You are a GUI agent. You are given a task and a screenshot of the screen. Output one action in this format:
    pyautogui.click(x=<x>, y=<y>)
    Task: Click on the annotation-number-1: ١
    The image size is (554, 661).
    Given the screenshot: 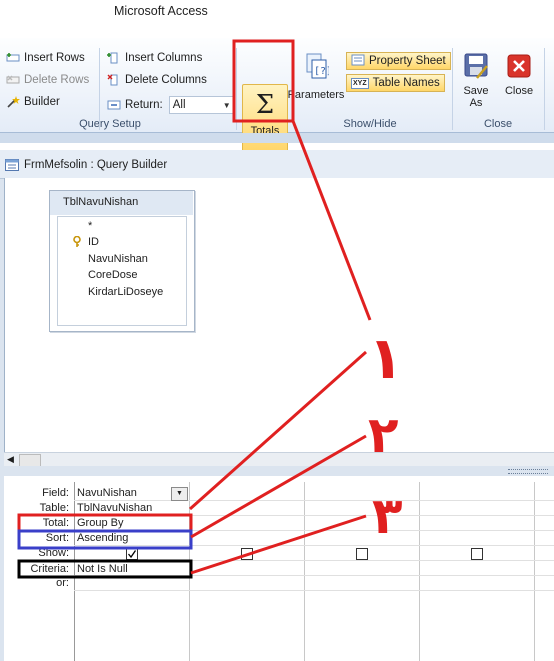 What is the action you would take?
    pyautogui.click(x=385, y=358)
    